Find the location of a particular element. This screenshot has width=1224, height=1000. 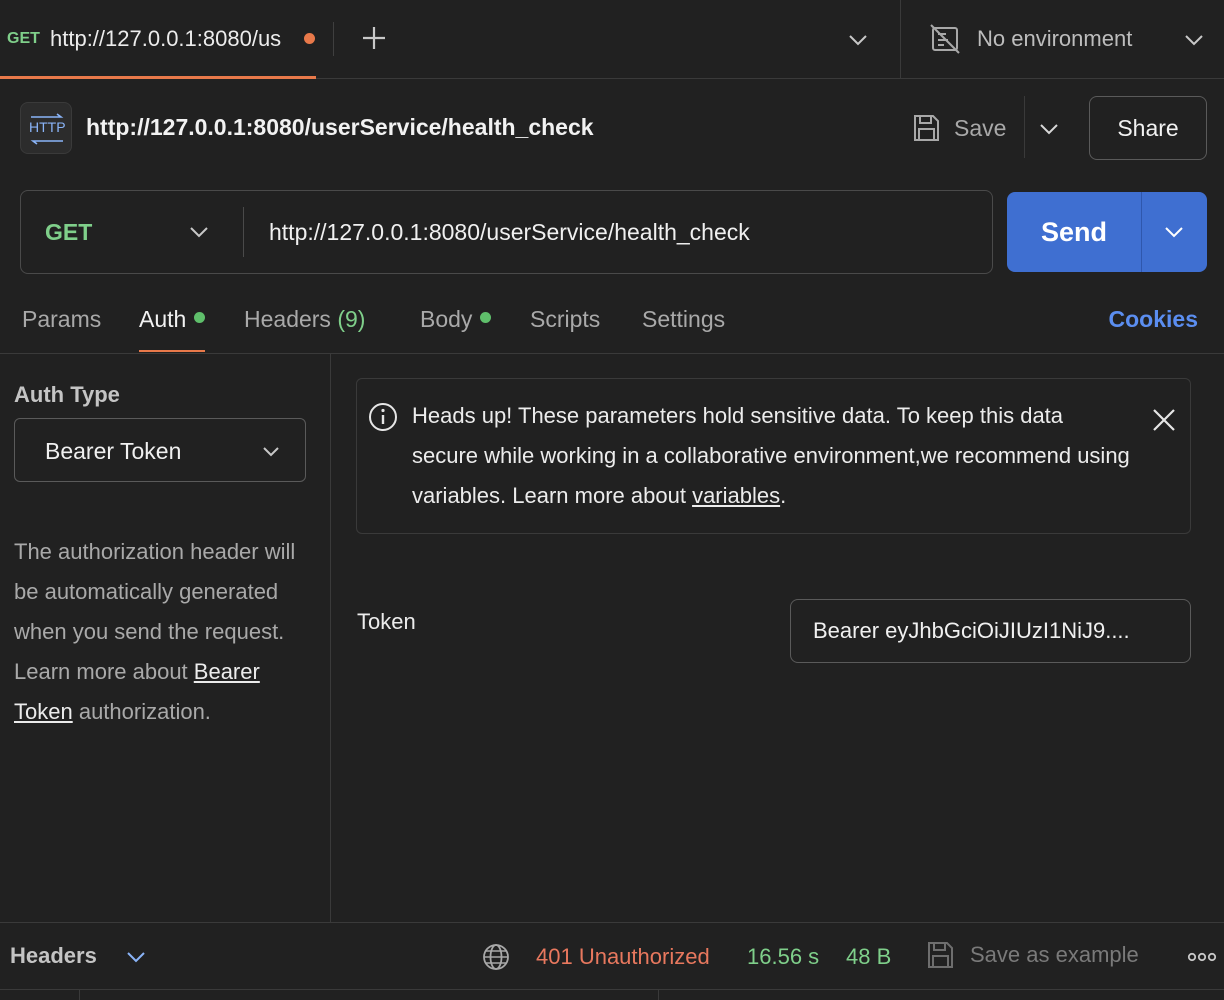

response-status: 401 Unauthorized is located at coordinates (623, 957).